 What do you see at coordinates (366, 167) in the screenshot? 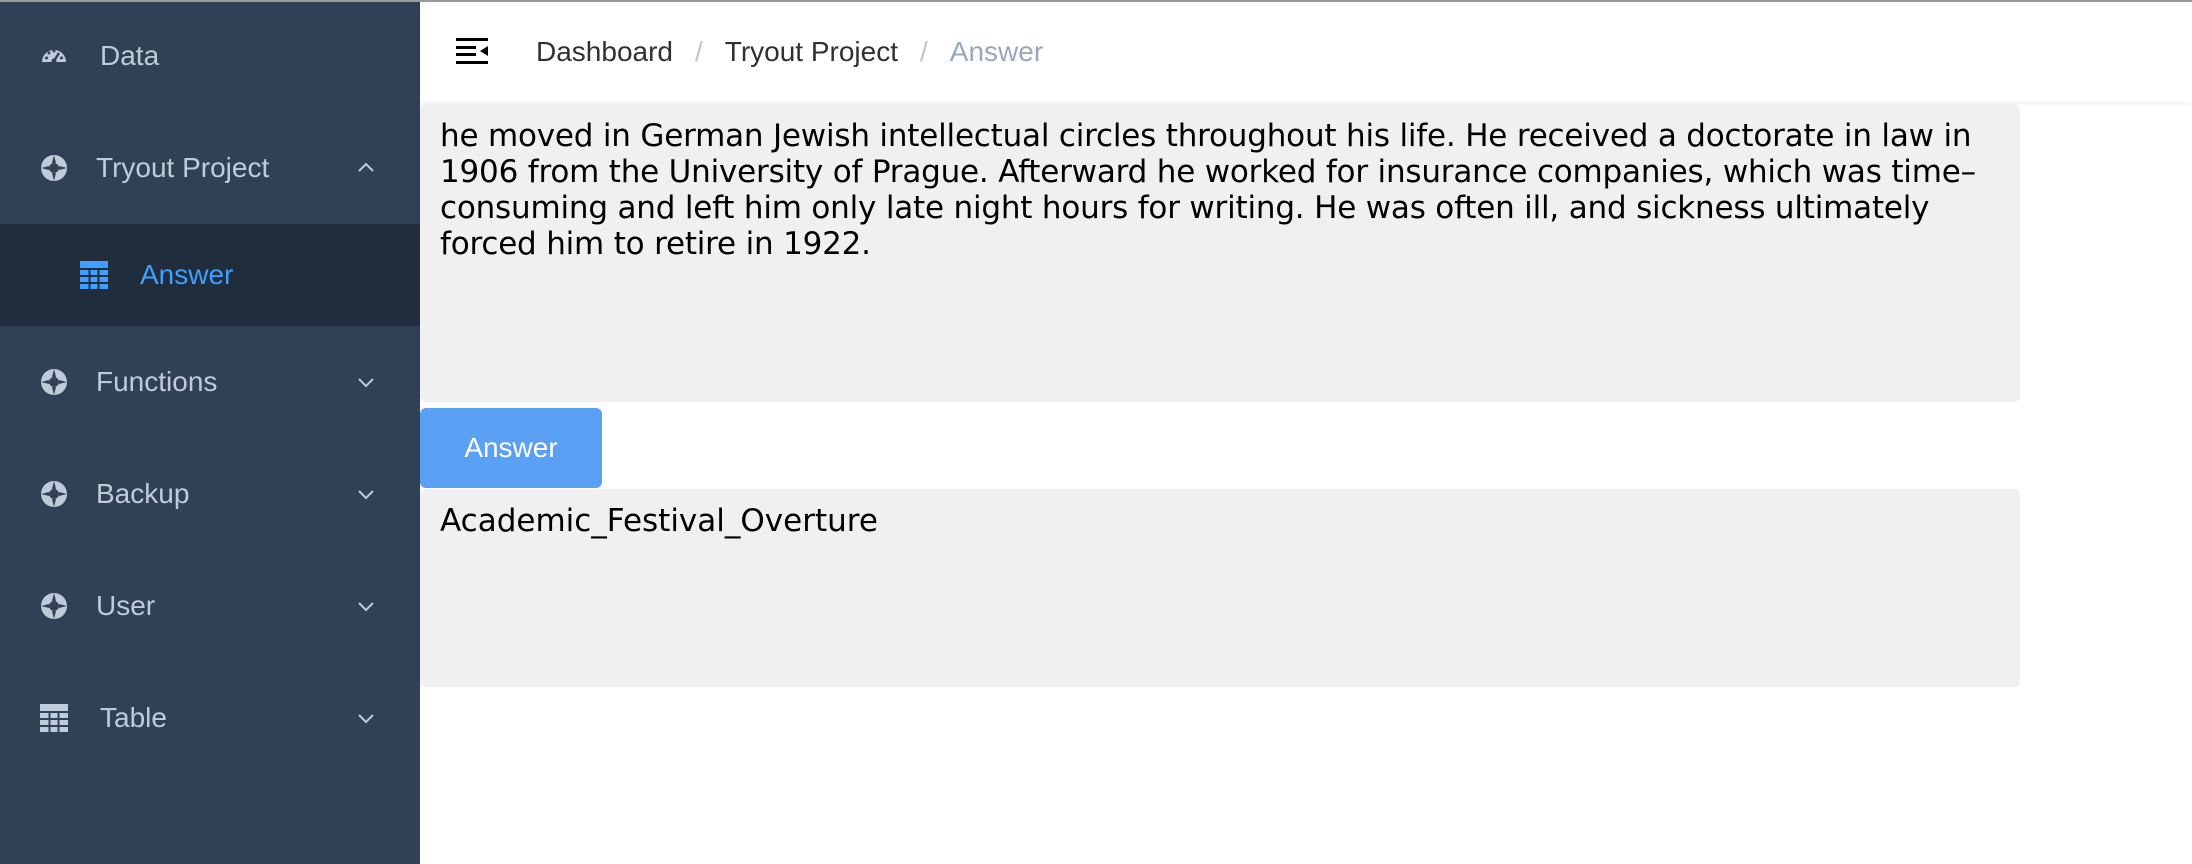
I see `chevron-up-icon` at bounding box center [366, 167].